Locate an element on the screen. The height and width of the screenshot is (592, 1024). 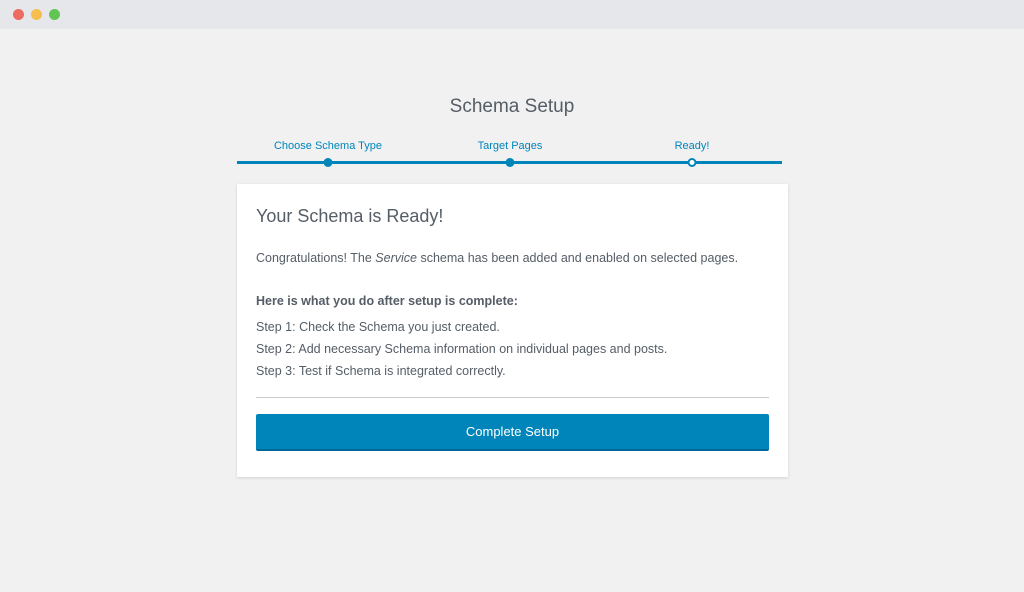
page-title: Schema Setup is located at coordinates (512, 106).